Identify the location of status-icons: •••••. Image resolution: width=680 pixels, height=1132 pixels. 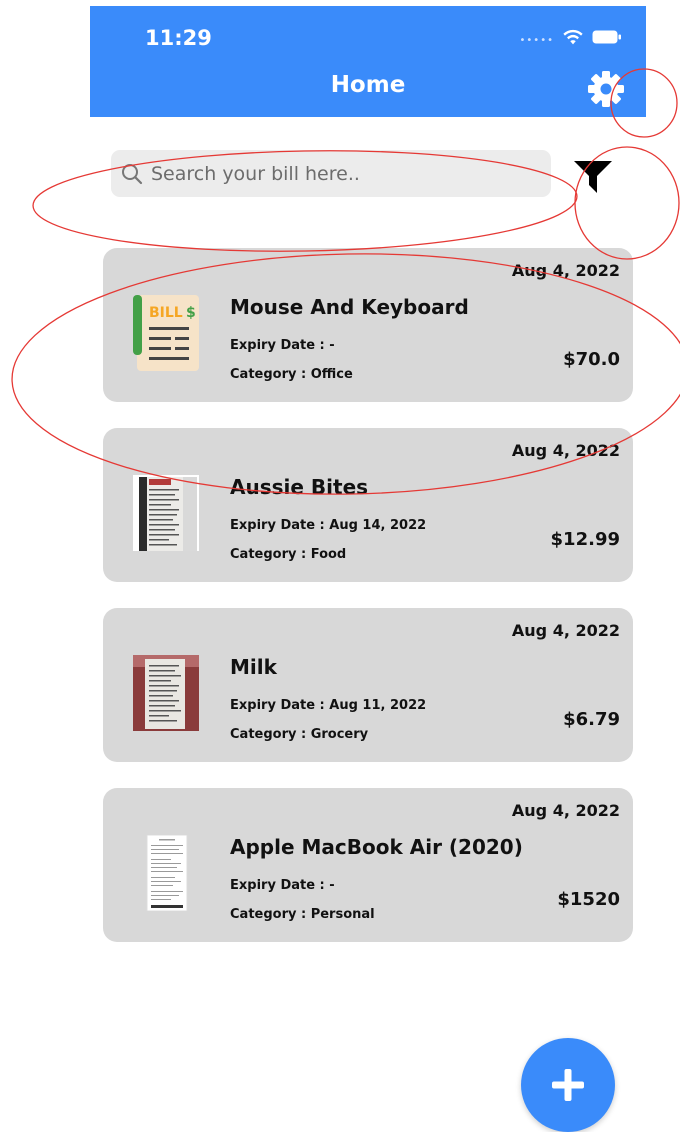
(571, 37).